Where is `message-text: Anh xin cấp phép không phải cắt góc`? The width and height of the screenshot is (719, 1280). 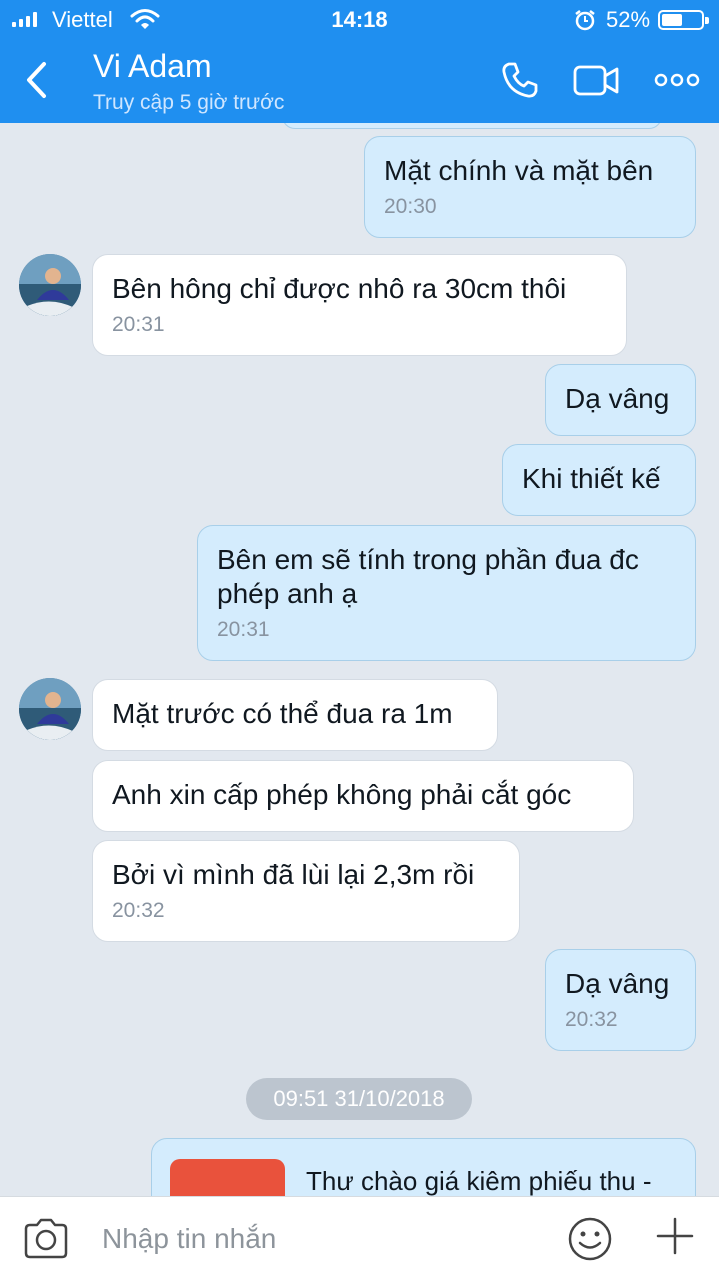
message-text: Anh xin cấp phép không phải cắt góc is located at coordinates (342, 794).